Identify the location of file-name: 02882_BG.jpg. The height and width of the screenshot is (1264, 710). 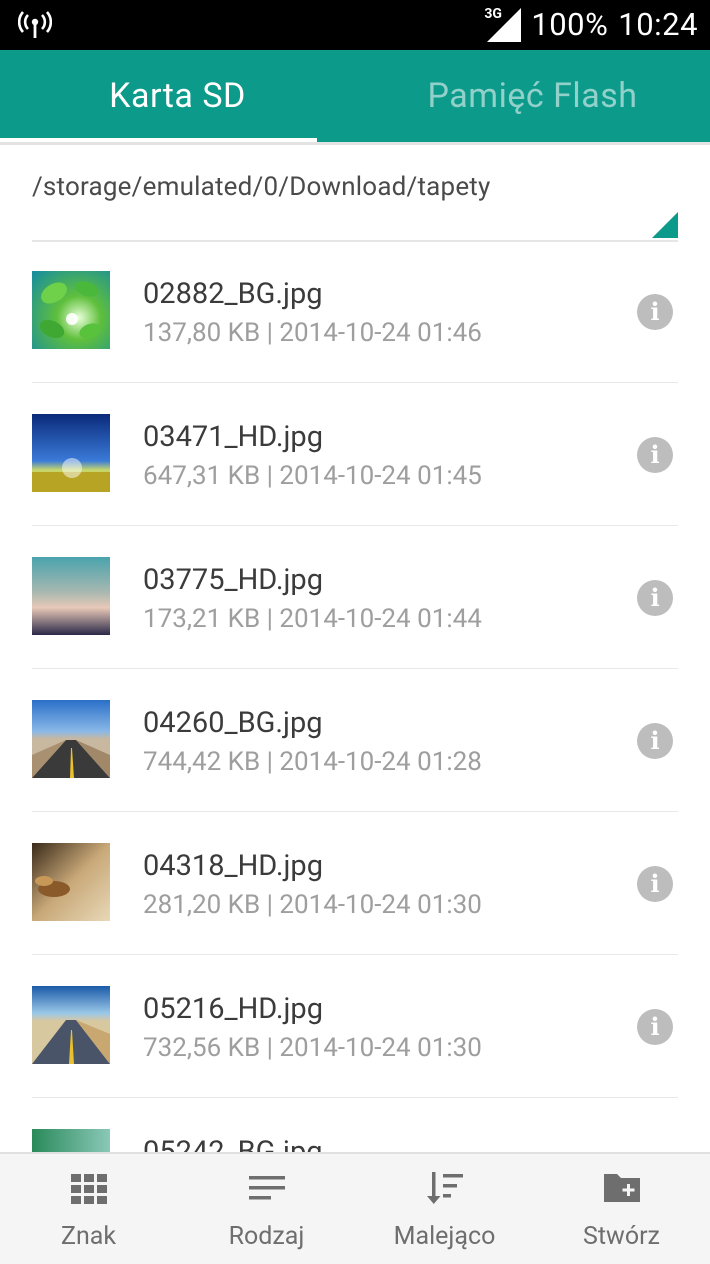
(233, 294).